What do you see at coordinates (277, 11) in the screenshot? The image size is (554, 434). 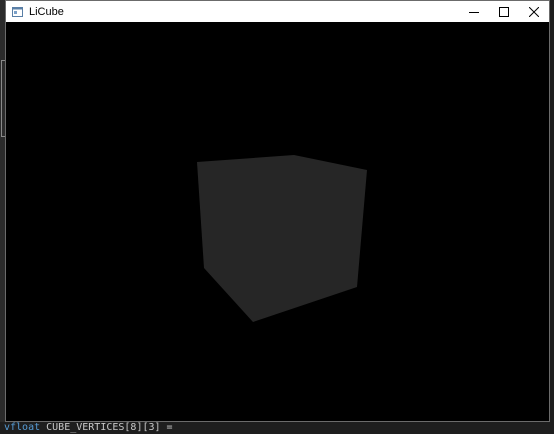 I see `title-bar: LiCube` at bounding box center [277, 11].